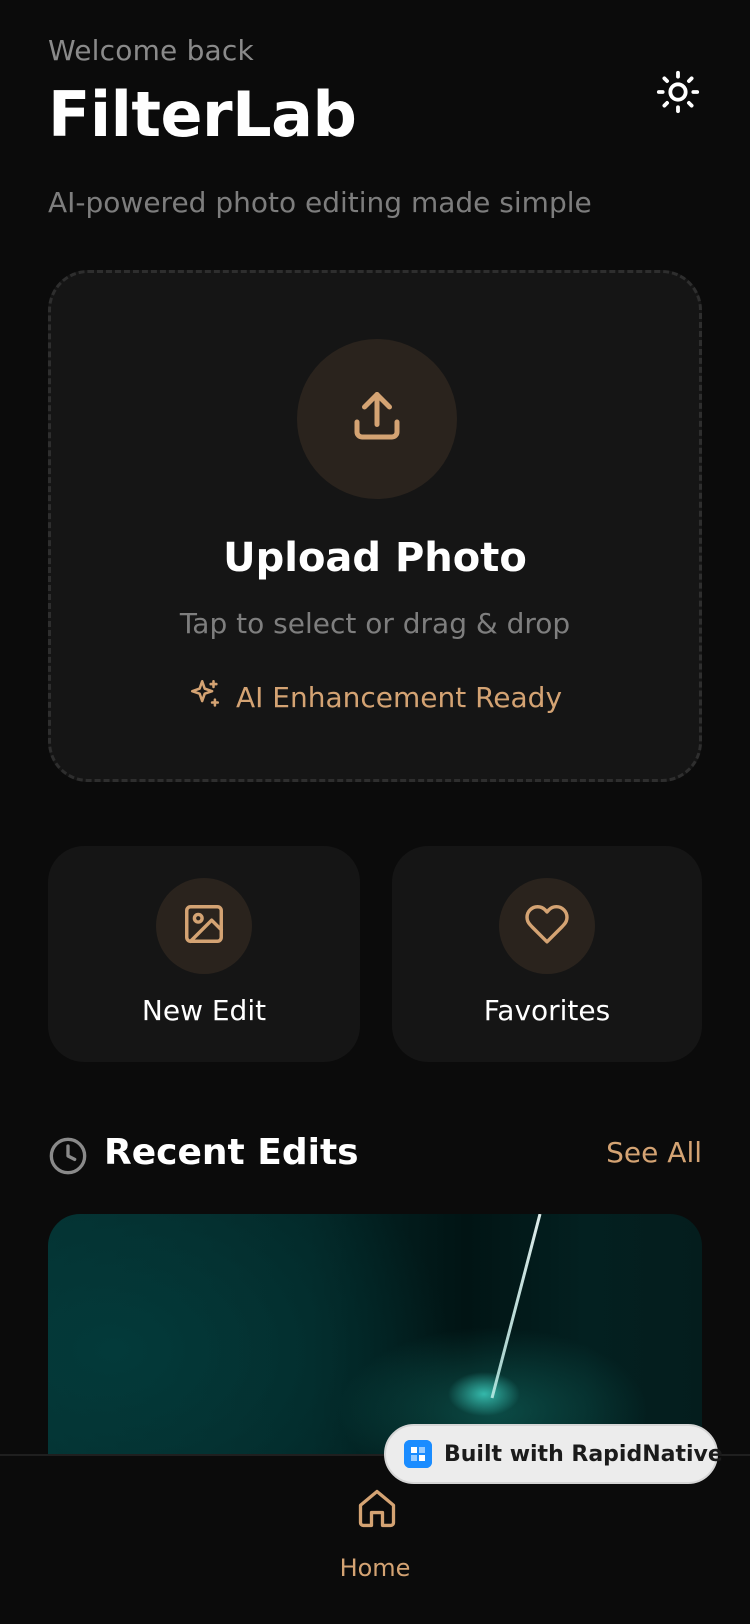  I want to click on rapidnative-logo-icon, so click(418, 1454).